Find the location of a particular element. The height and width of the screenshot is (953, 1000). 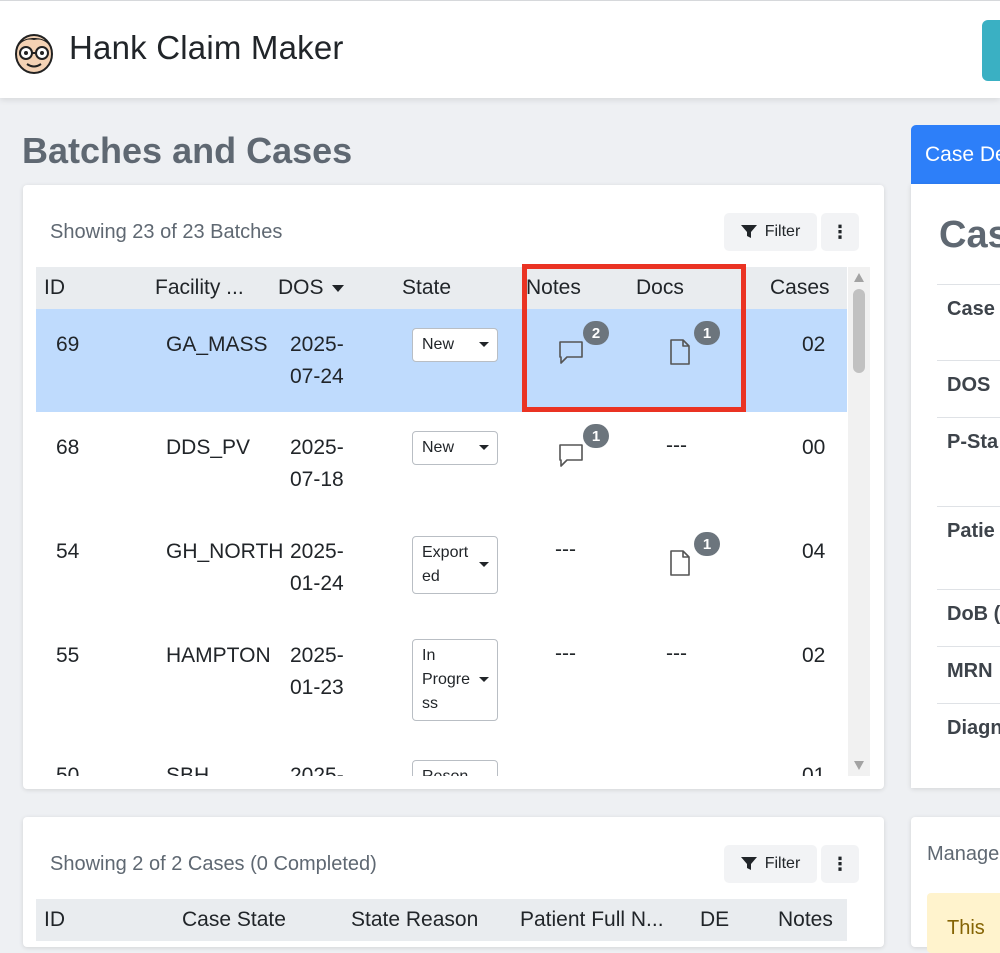

col-header-case-state: Case State is located at coordinates (234, 920).